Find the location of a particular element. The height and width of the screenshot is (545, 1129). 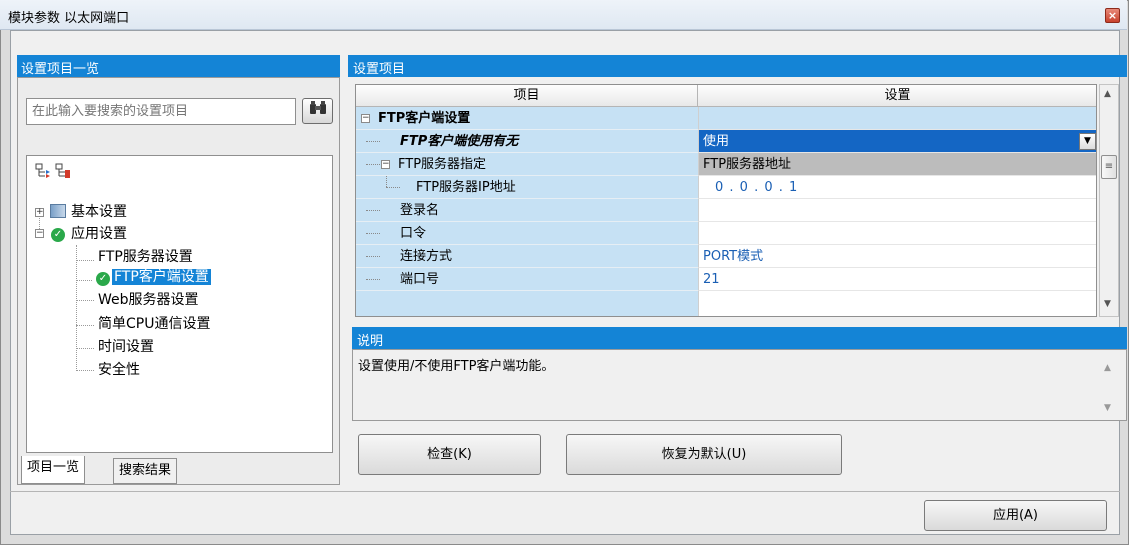

login-name-field is located at coordinates (897, 210).